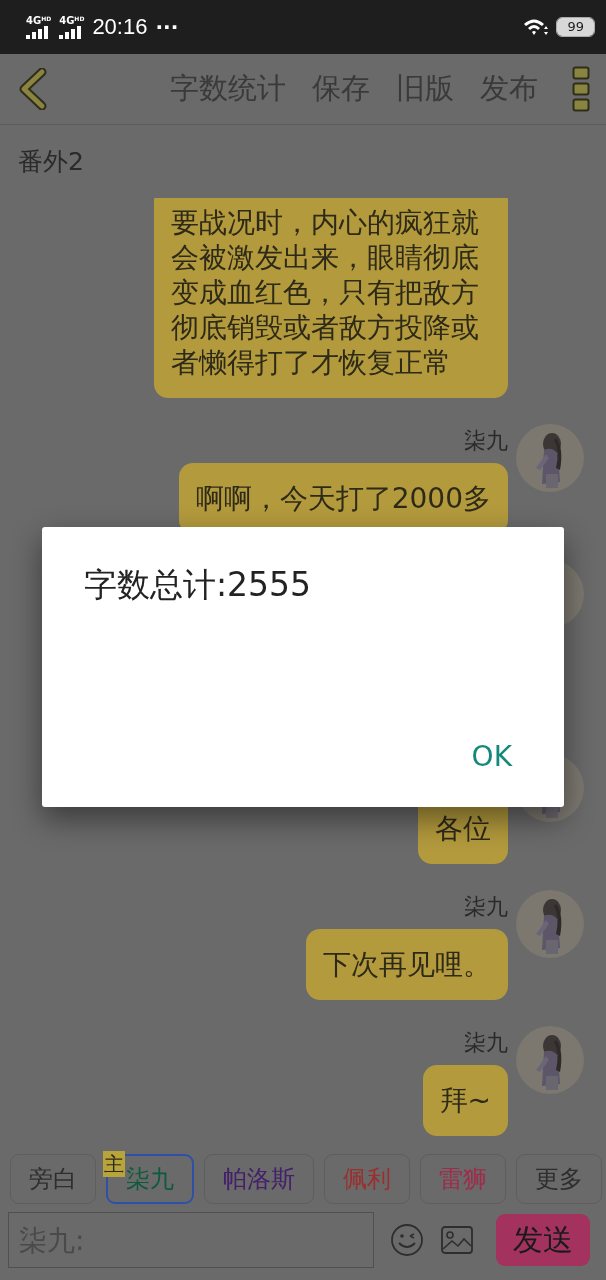 The height and width of the screenshot is (1280, 606). I want to click on role-chip: 帕洛斯, so click(259, 1179).